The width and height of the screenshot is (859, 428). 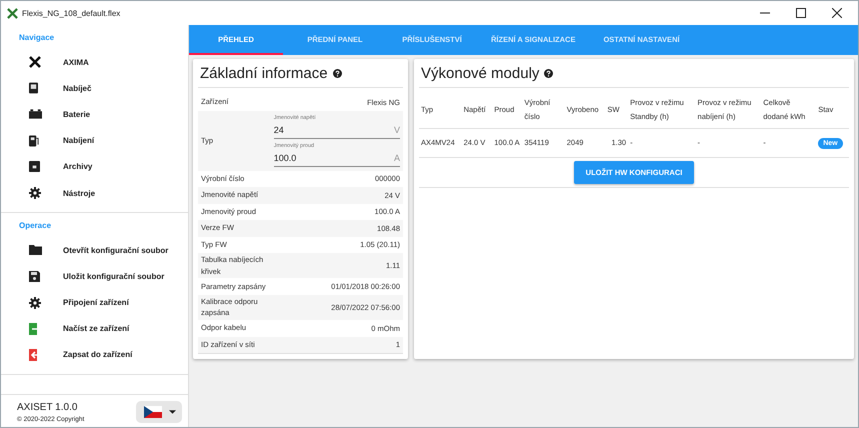 I want to click on archive-icon, so click(x=34, y=166).